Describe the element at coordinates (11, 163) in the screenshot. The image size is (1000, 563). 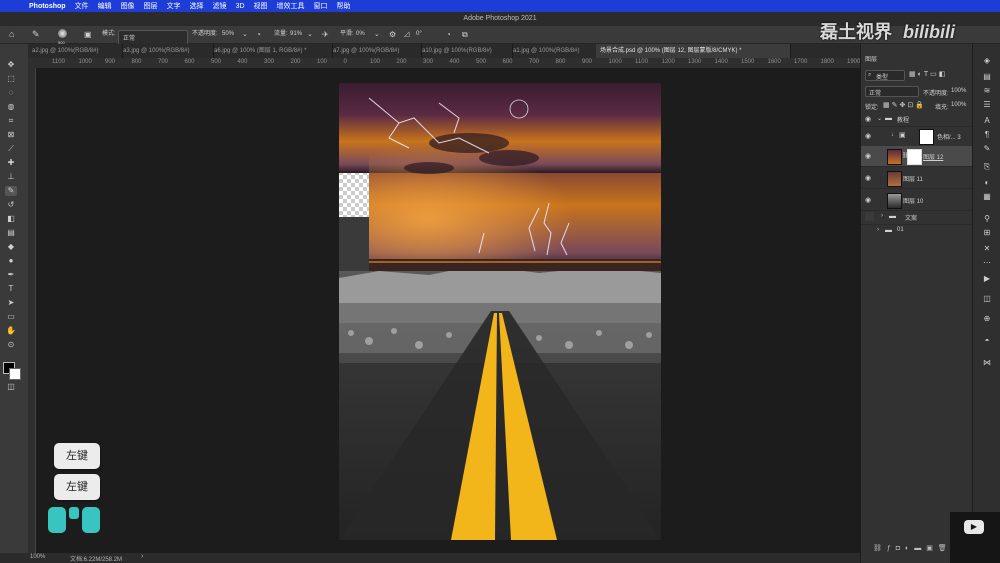
I see `healing-tool-icon: ✚` at that location.